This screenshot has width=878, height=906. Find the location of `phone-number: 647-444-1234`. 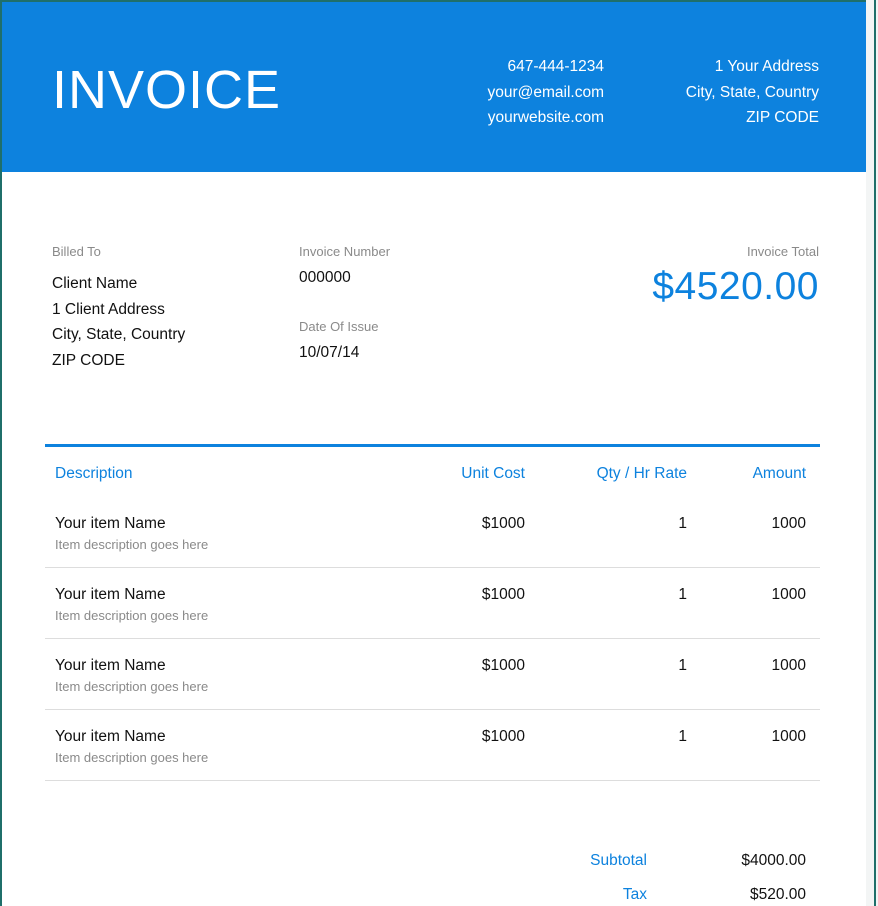

phone-number: 647-444-1234 is located at coordinates (555, 66).